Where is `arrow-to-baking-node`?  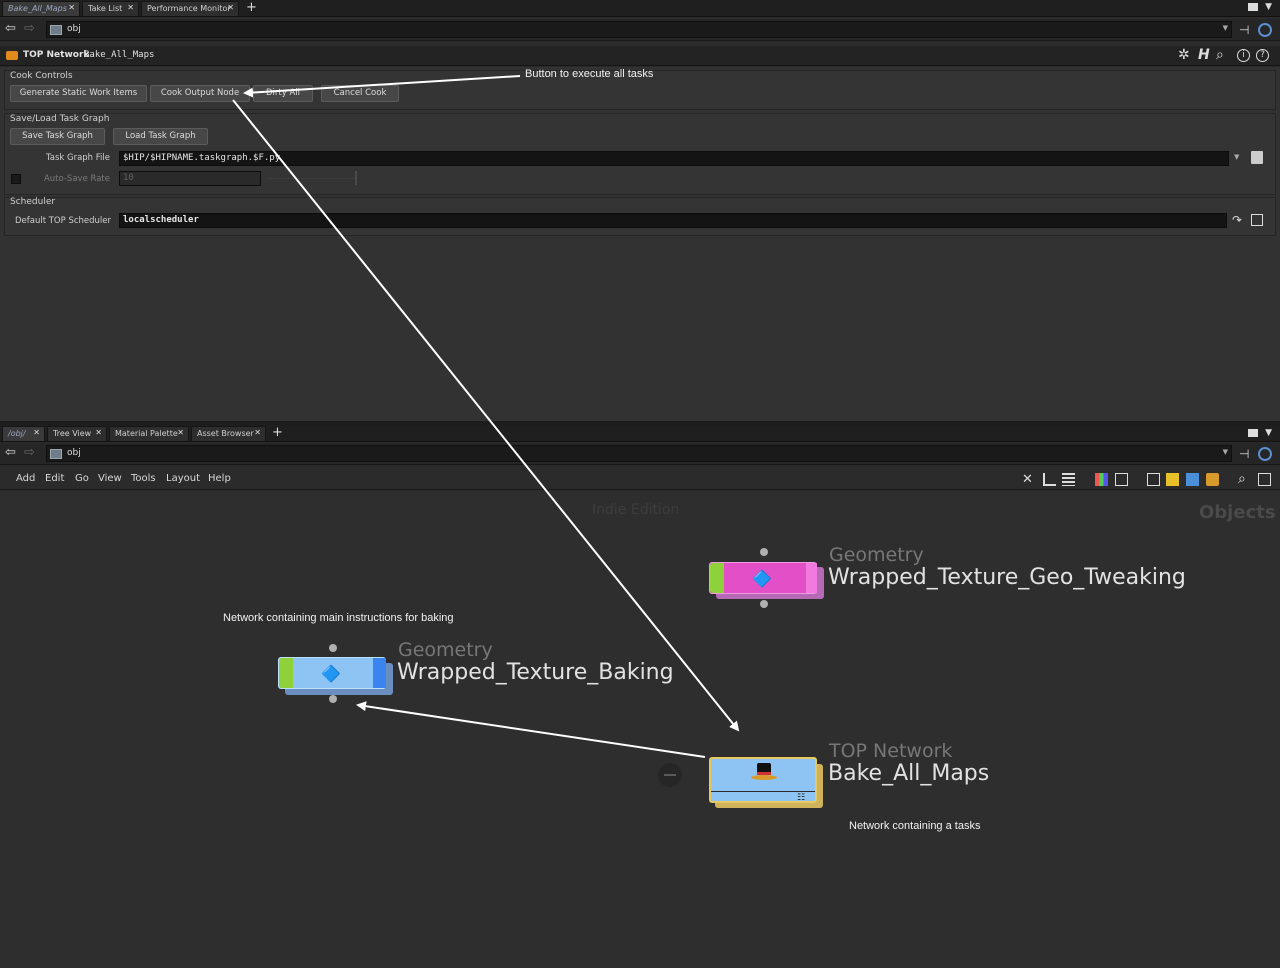
arrow-to-baking-node is located at coordinates (531, 729).